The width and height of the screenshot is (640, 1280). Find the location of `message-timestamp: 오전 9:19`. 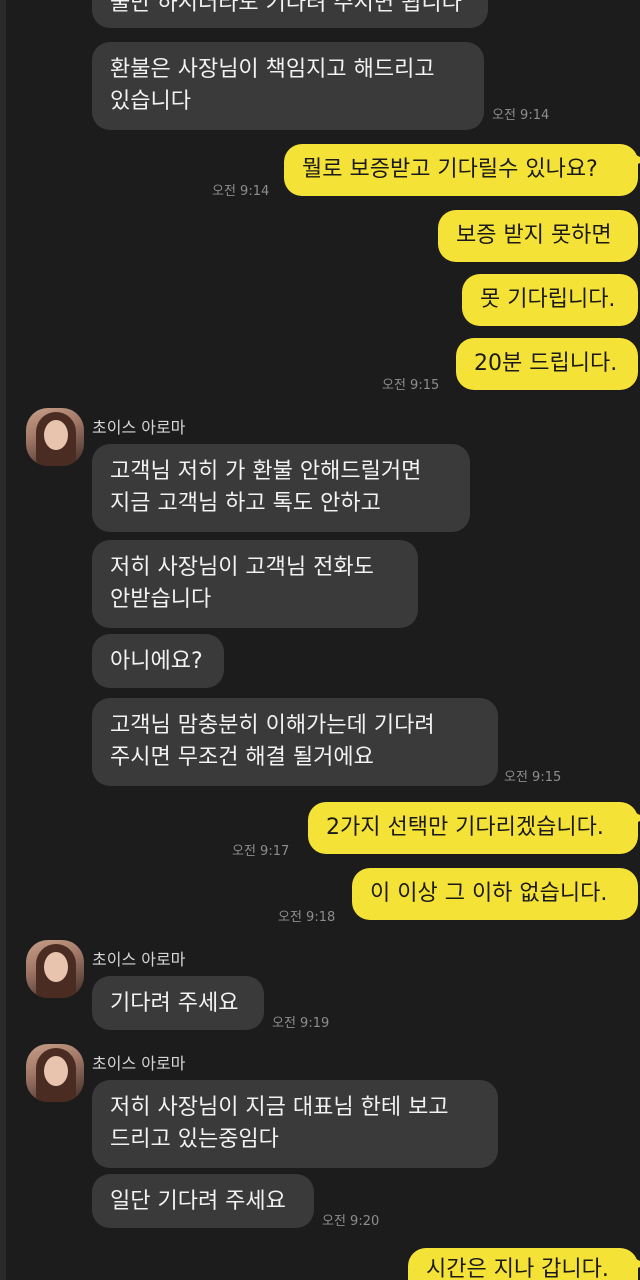

message-timestamp: 오전 9:19 is located at coordinates (301, 1023).